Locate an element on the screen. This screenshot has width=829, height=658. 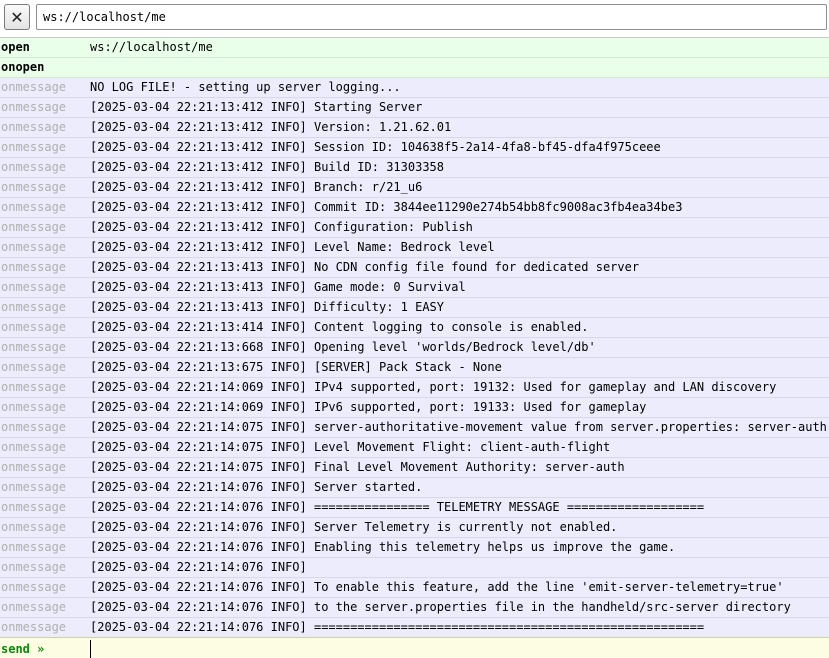
log-event-type: onopen is located at coordinates (23, 67).